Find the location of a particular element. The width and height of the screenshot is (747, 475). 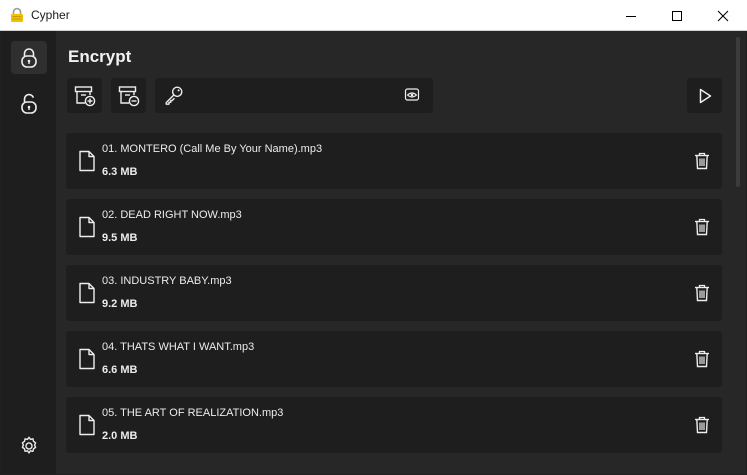

title-bar: Cypher is located at coordinates (373, 15).